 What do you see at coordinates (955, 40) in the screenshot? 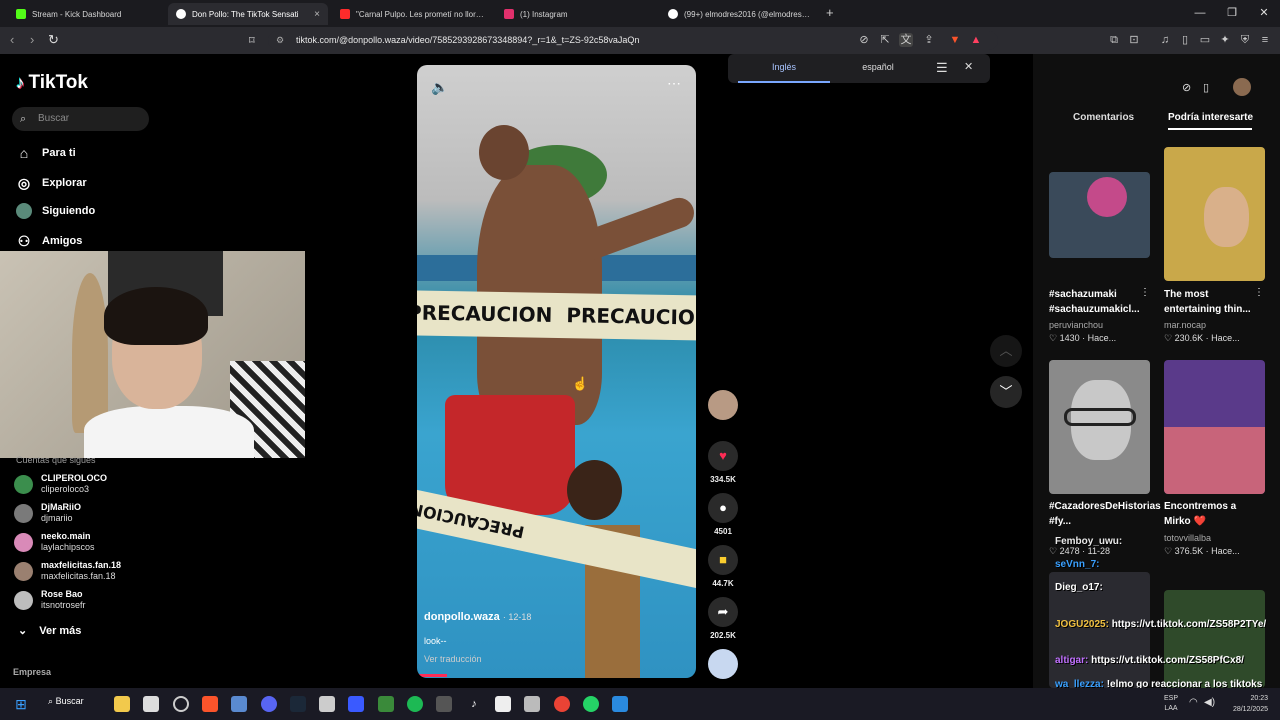
I see `brave-shield-icon: ▼` at bounding box center [955, 40].